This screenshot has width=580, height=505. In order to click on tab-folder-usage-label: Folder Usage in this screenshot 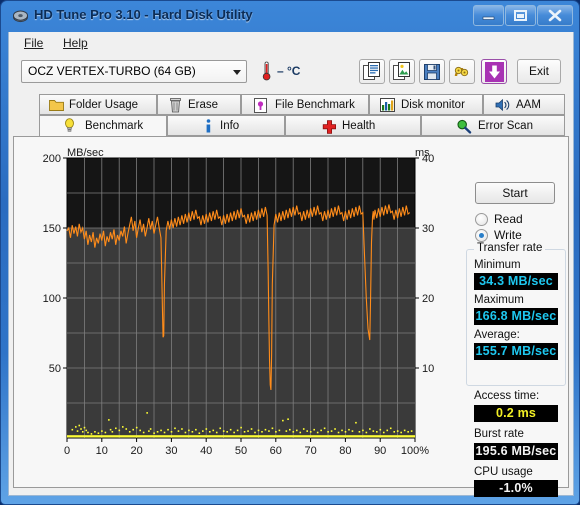, I will do `click(104, 105)`.